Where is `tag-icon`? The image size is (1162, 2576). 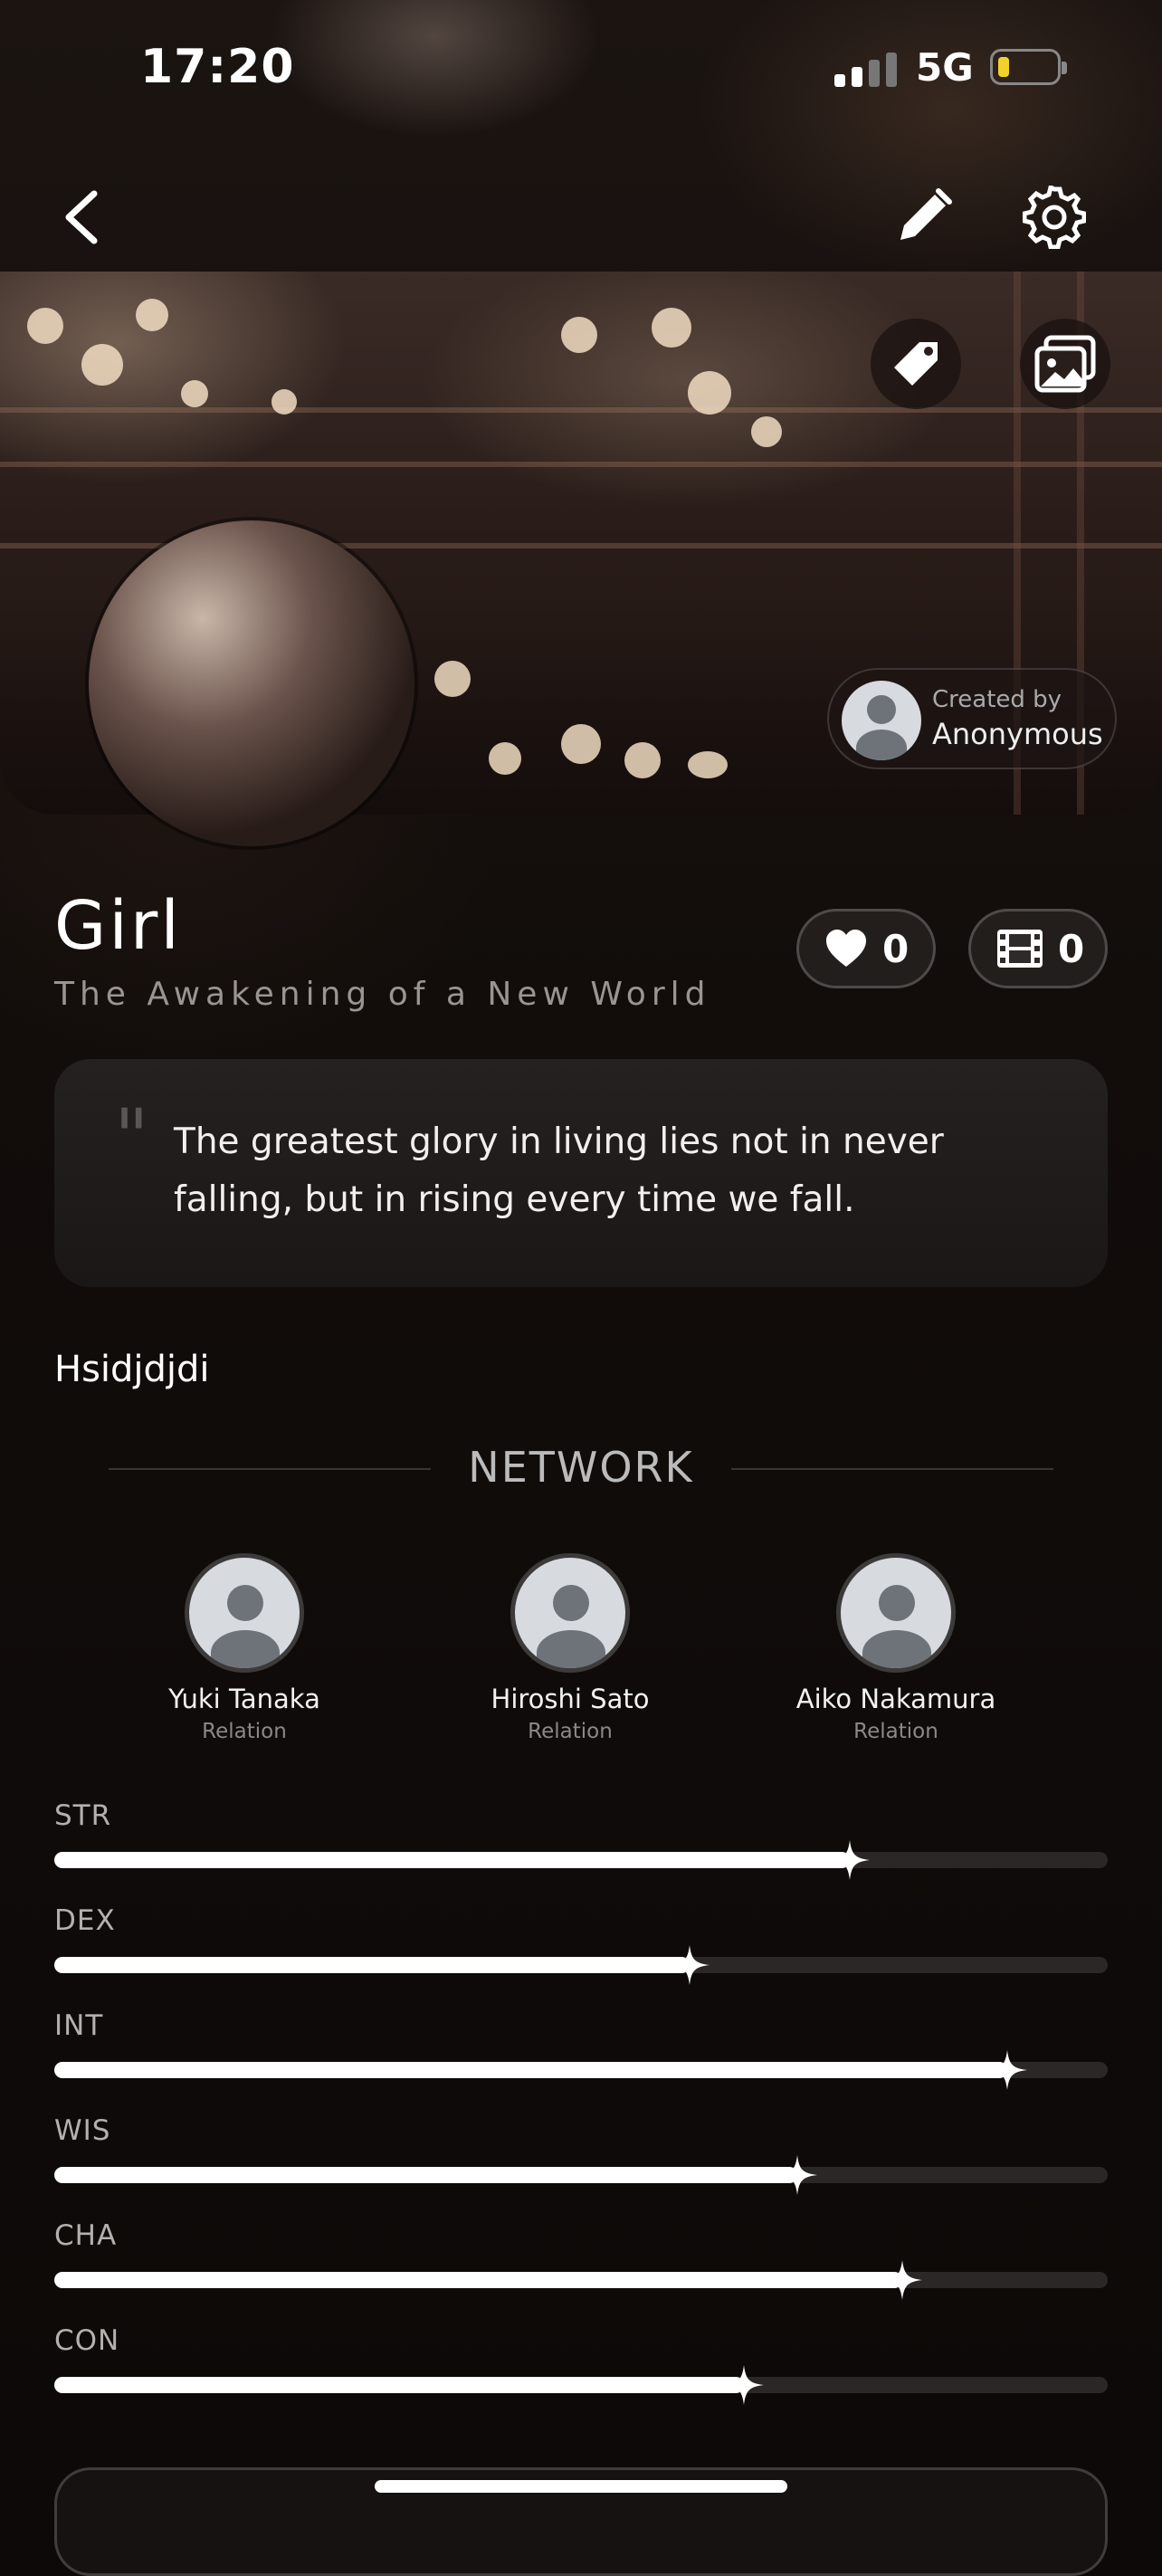
tag-icon is located at coordinates (916, 364).